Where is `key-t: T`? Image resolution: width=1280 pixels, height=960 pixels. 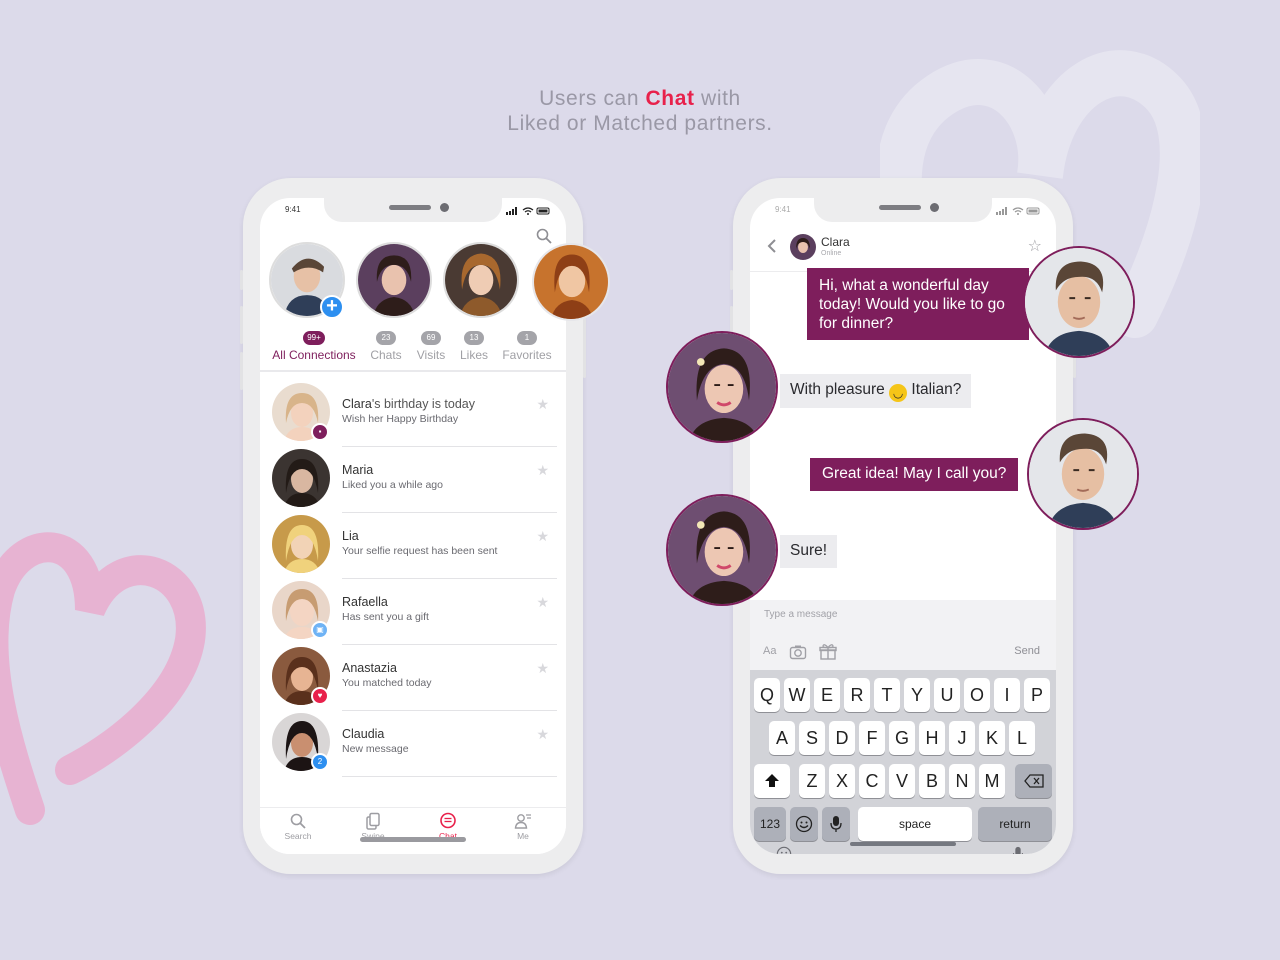 key-t: T is located at coordinates (887, 695).